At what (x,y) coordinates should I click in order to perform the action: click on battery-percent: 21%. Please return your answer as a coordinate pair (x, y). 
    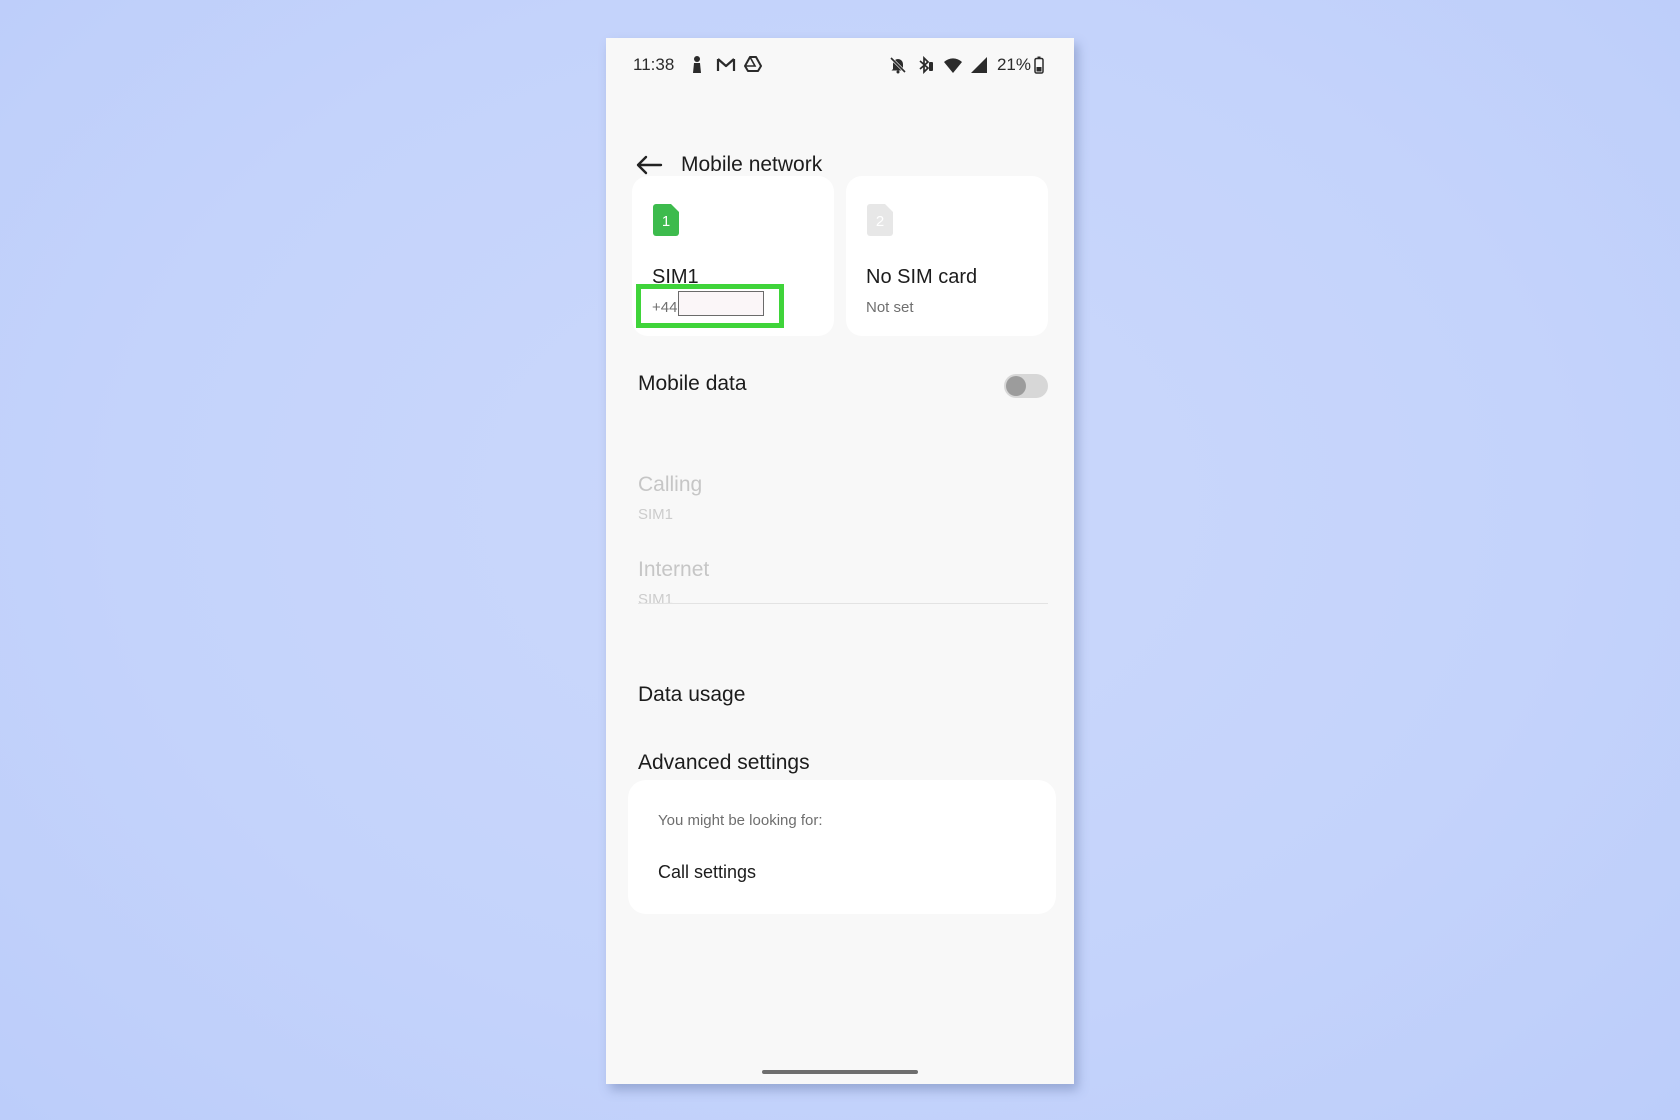
    Looking at the image, I should click on (1013, 64).